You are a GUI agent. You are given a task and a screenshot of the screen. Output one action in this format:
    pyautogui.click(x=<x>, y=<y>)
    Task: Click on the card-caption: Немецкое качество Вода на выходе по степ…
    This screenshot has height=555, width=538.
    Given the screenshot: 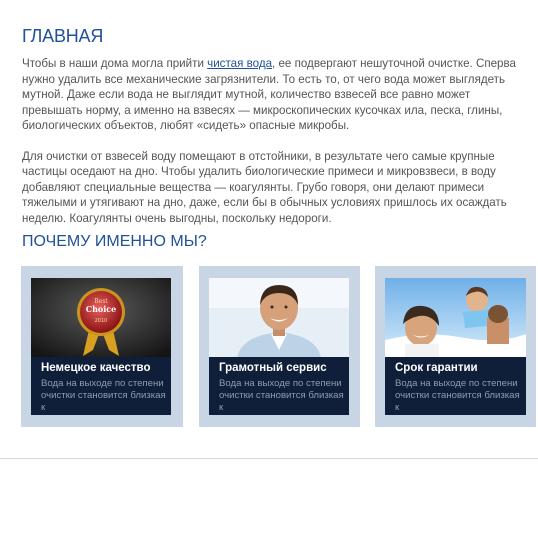 What is the action you would take?
    pyautogui.click(x=101, y=386)
    